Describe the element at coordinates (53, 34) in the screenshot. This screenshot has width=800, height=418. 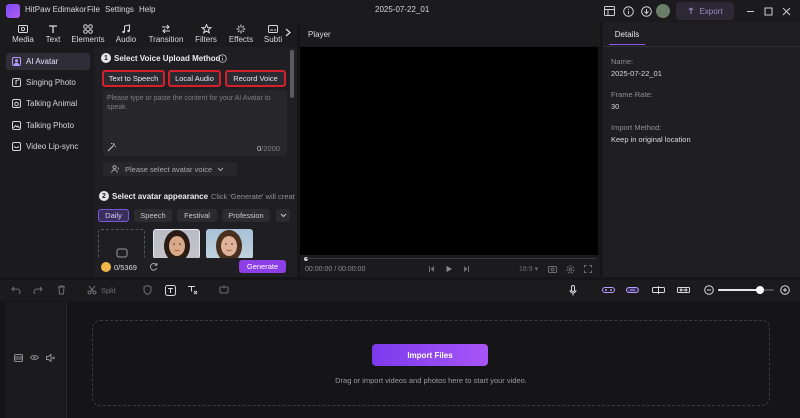
I see `tool-text: Text` at that location.